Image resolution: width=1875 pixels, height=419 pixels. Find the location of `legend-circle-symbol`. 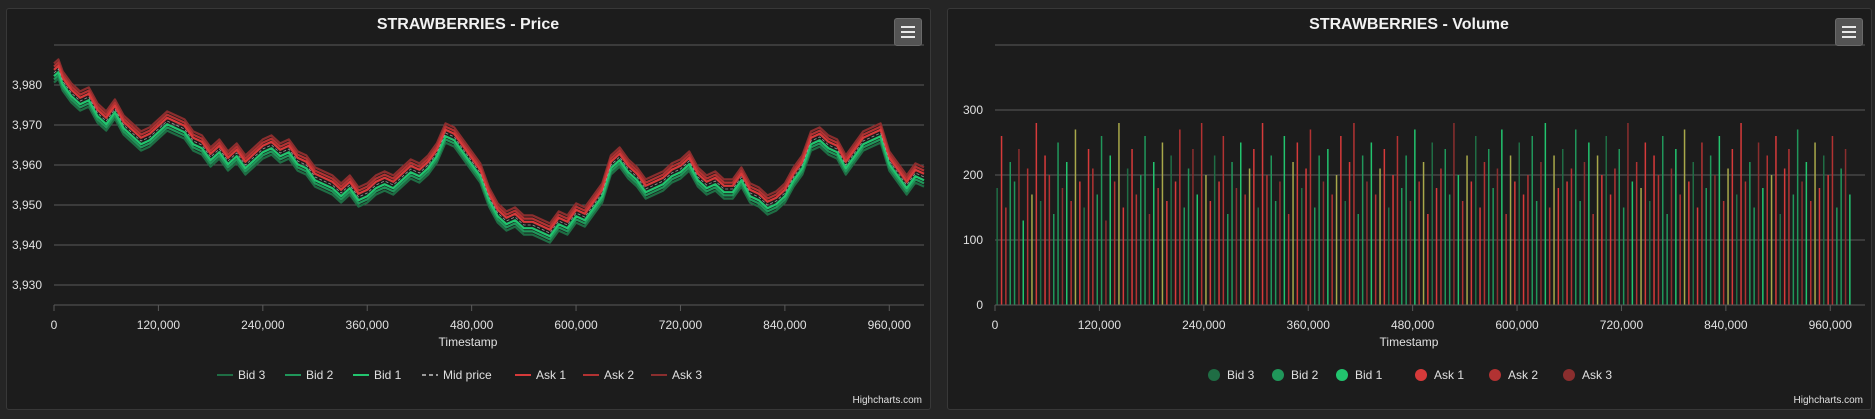

legend-circle-symbol is located at coordinates (1495, 375).